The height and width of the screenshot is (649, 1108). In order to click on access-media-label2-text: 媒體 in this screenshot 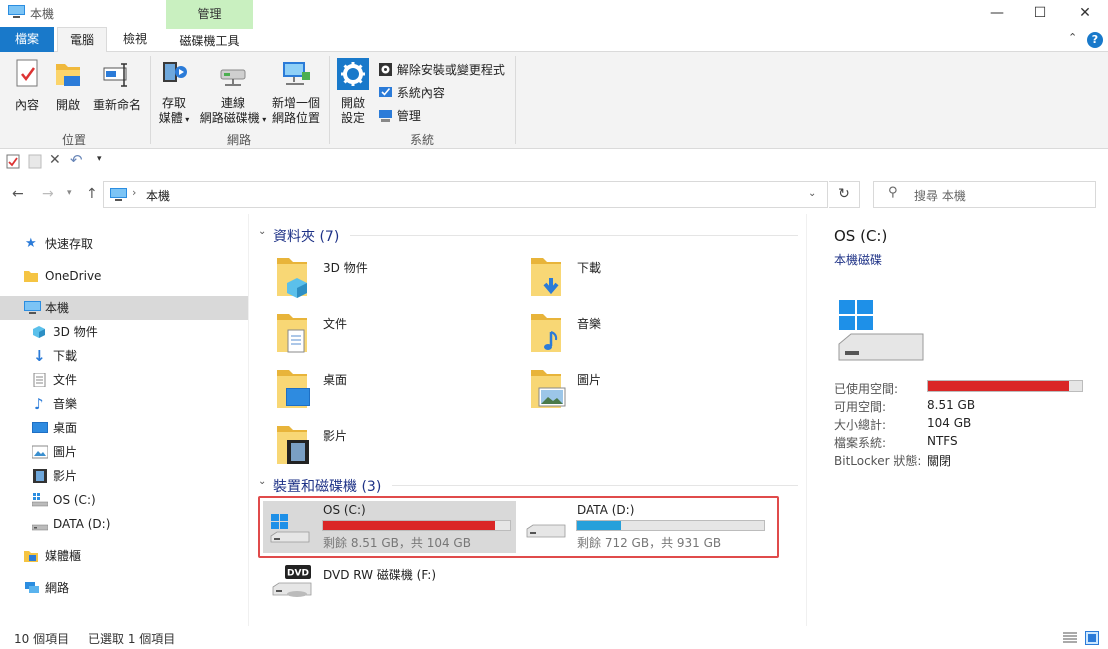, I will do `click(170, 118)`.